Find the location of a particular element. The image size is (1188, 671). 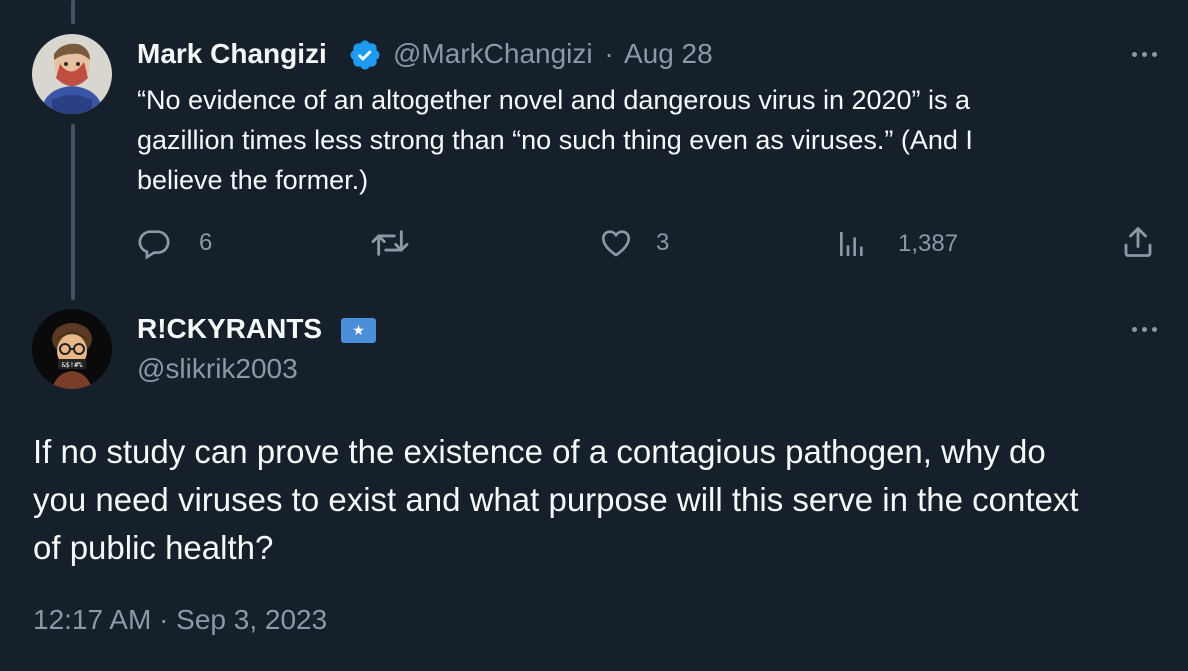

parent-avatar is located at coordinates (72, 74).